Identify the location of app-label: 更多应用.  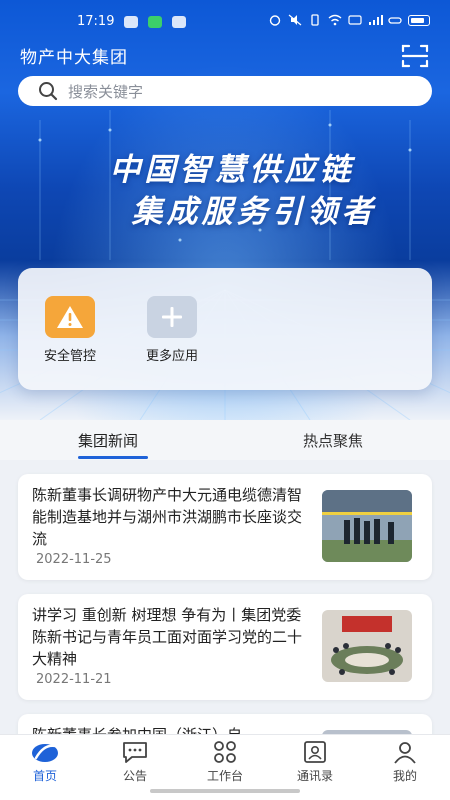
(171, 356).